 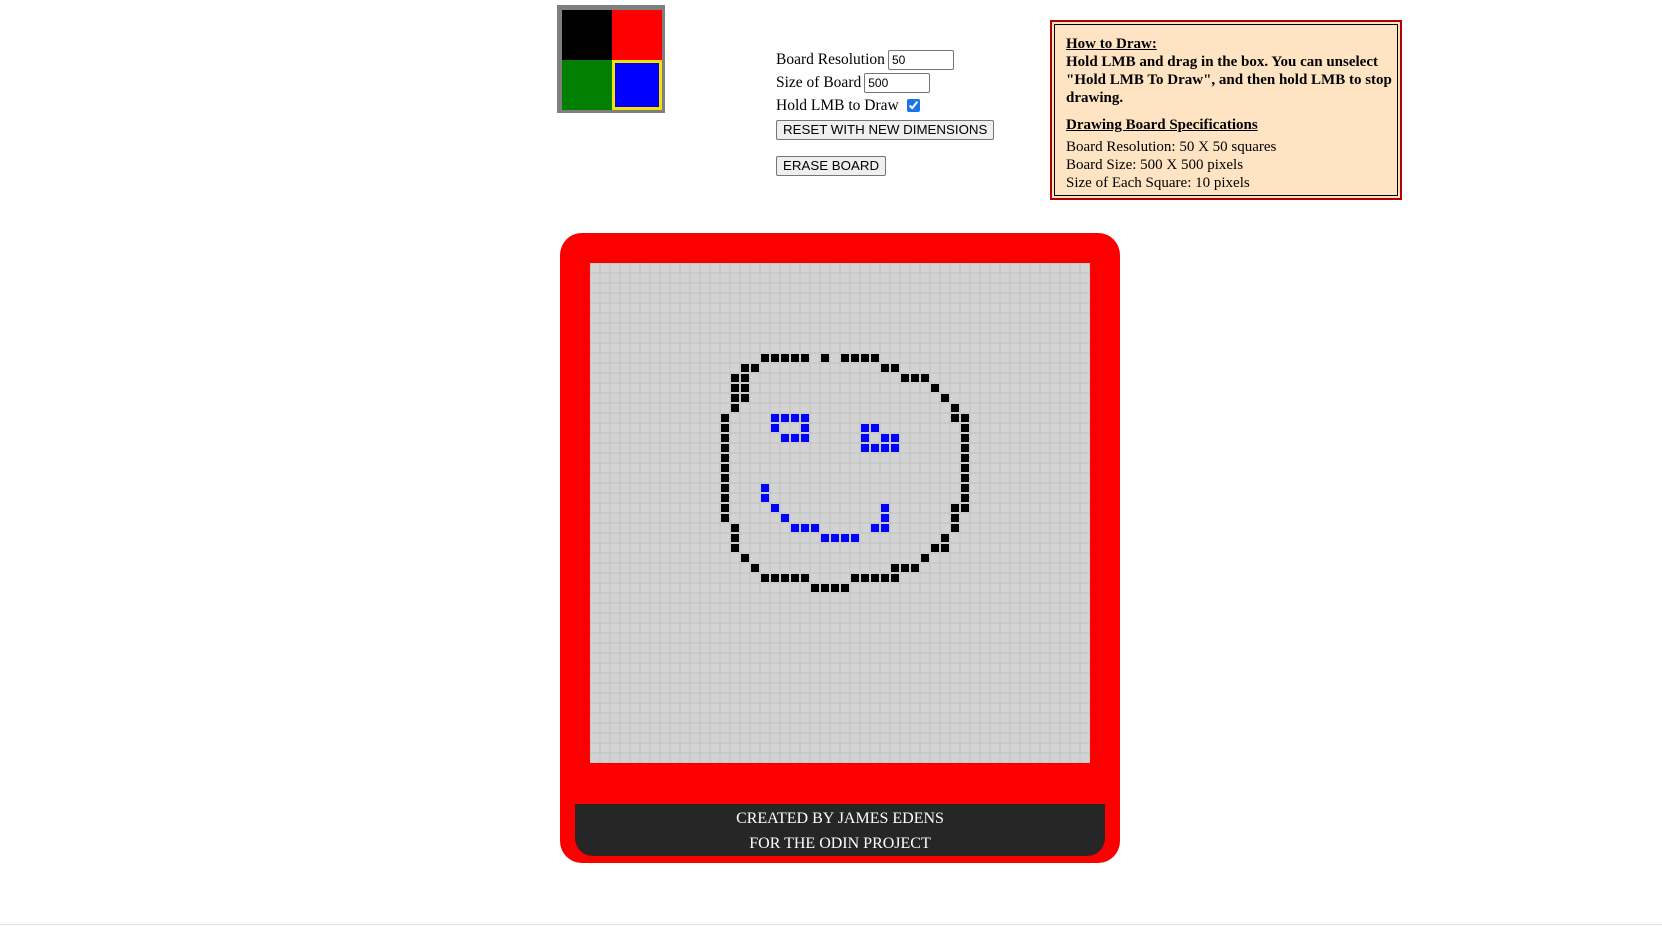 What do you see at coordinates (831, 165) in the screenshot?
I see `erase-button: ERASE BOARD` at bounding box center [831, 165].